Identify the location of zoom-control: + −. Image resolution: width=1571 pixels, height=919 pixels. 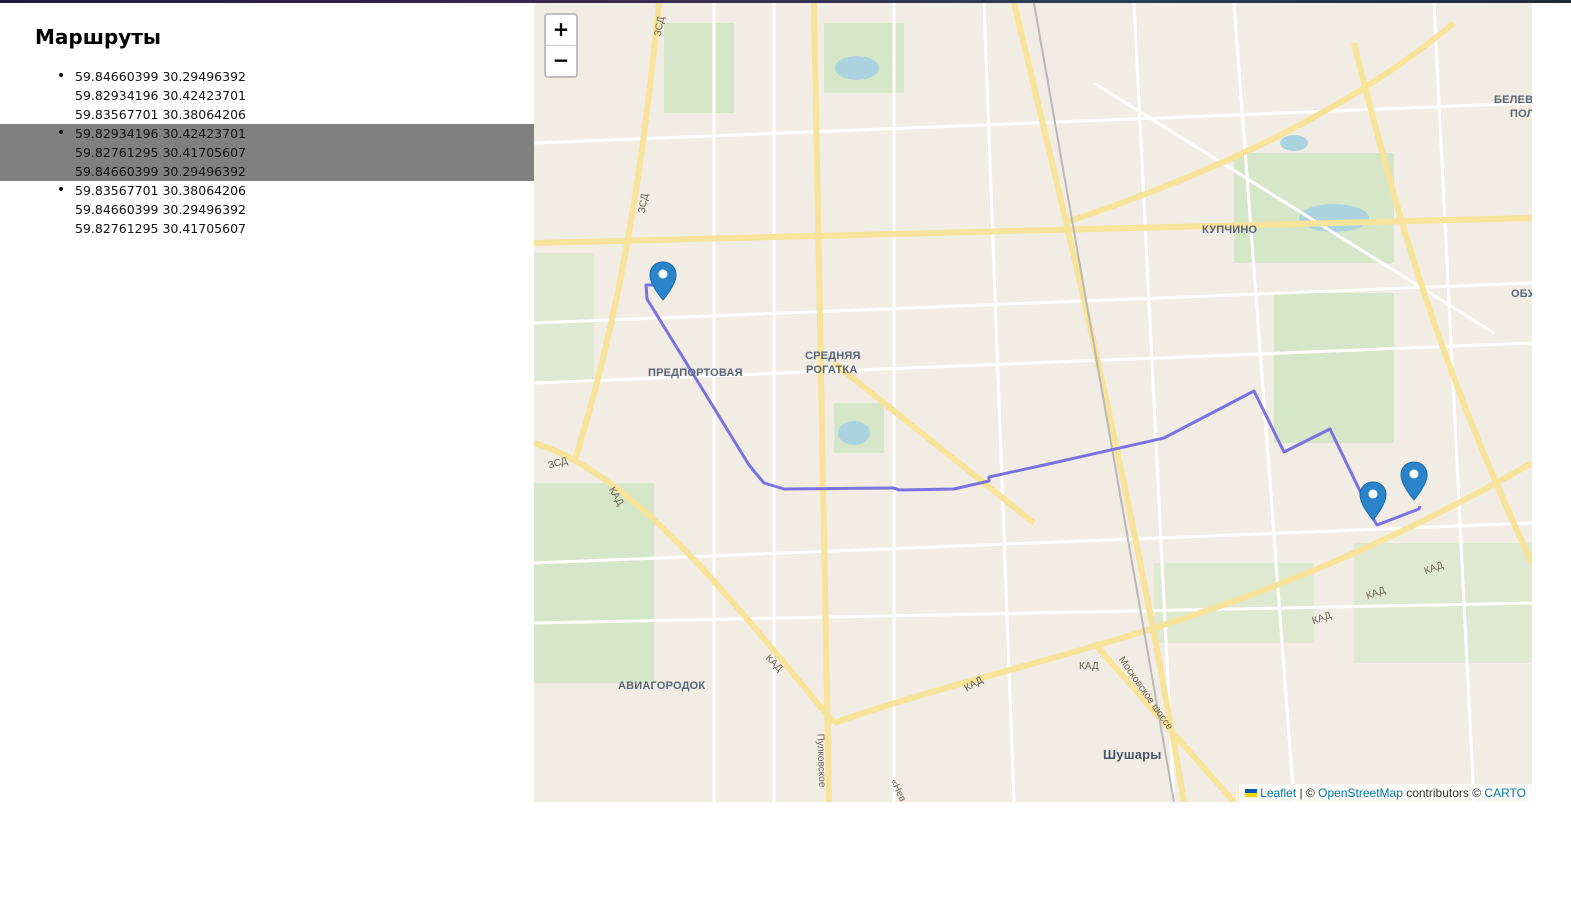
(561, 45).